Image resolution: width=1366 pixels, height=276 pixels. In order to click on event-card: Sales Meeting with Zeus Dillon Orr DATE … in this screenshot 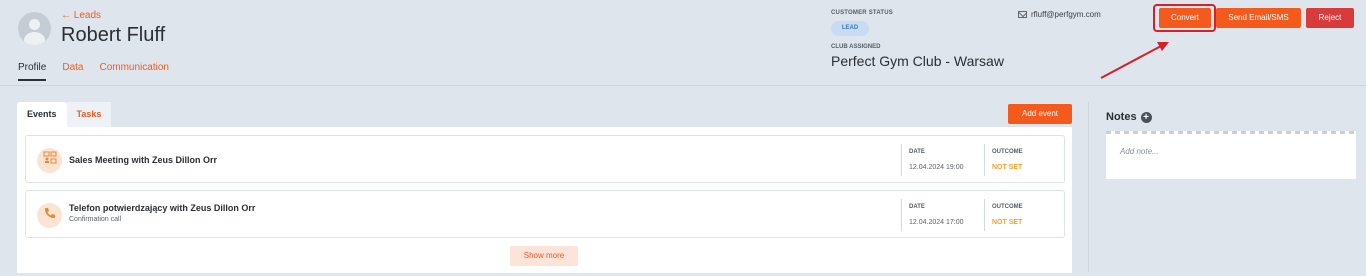, I will do `click(545, 159)`.